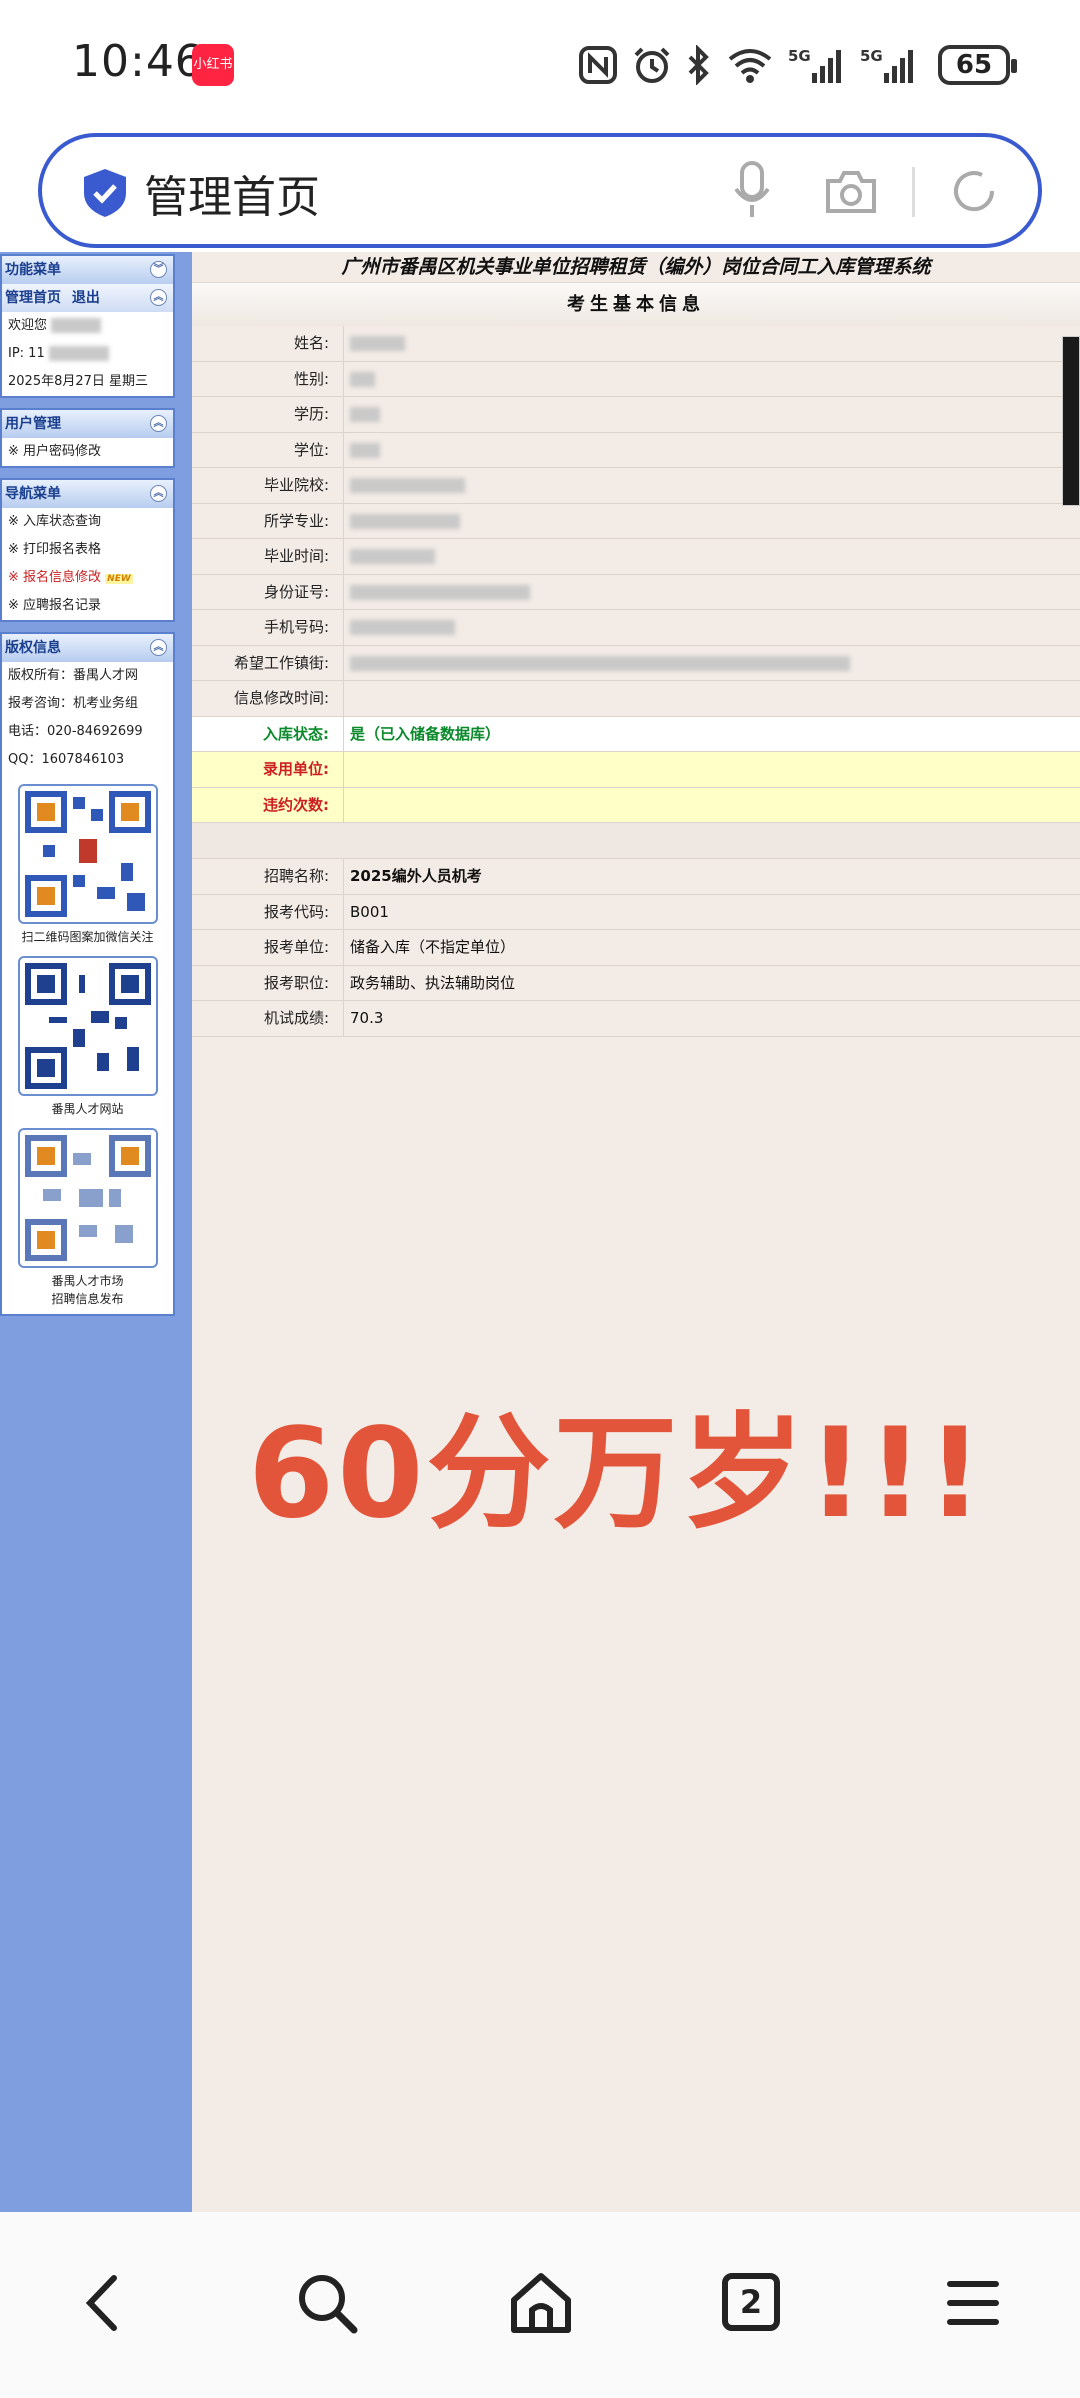  I want to click on row-spacer, so click(636, 841).